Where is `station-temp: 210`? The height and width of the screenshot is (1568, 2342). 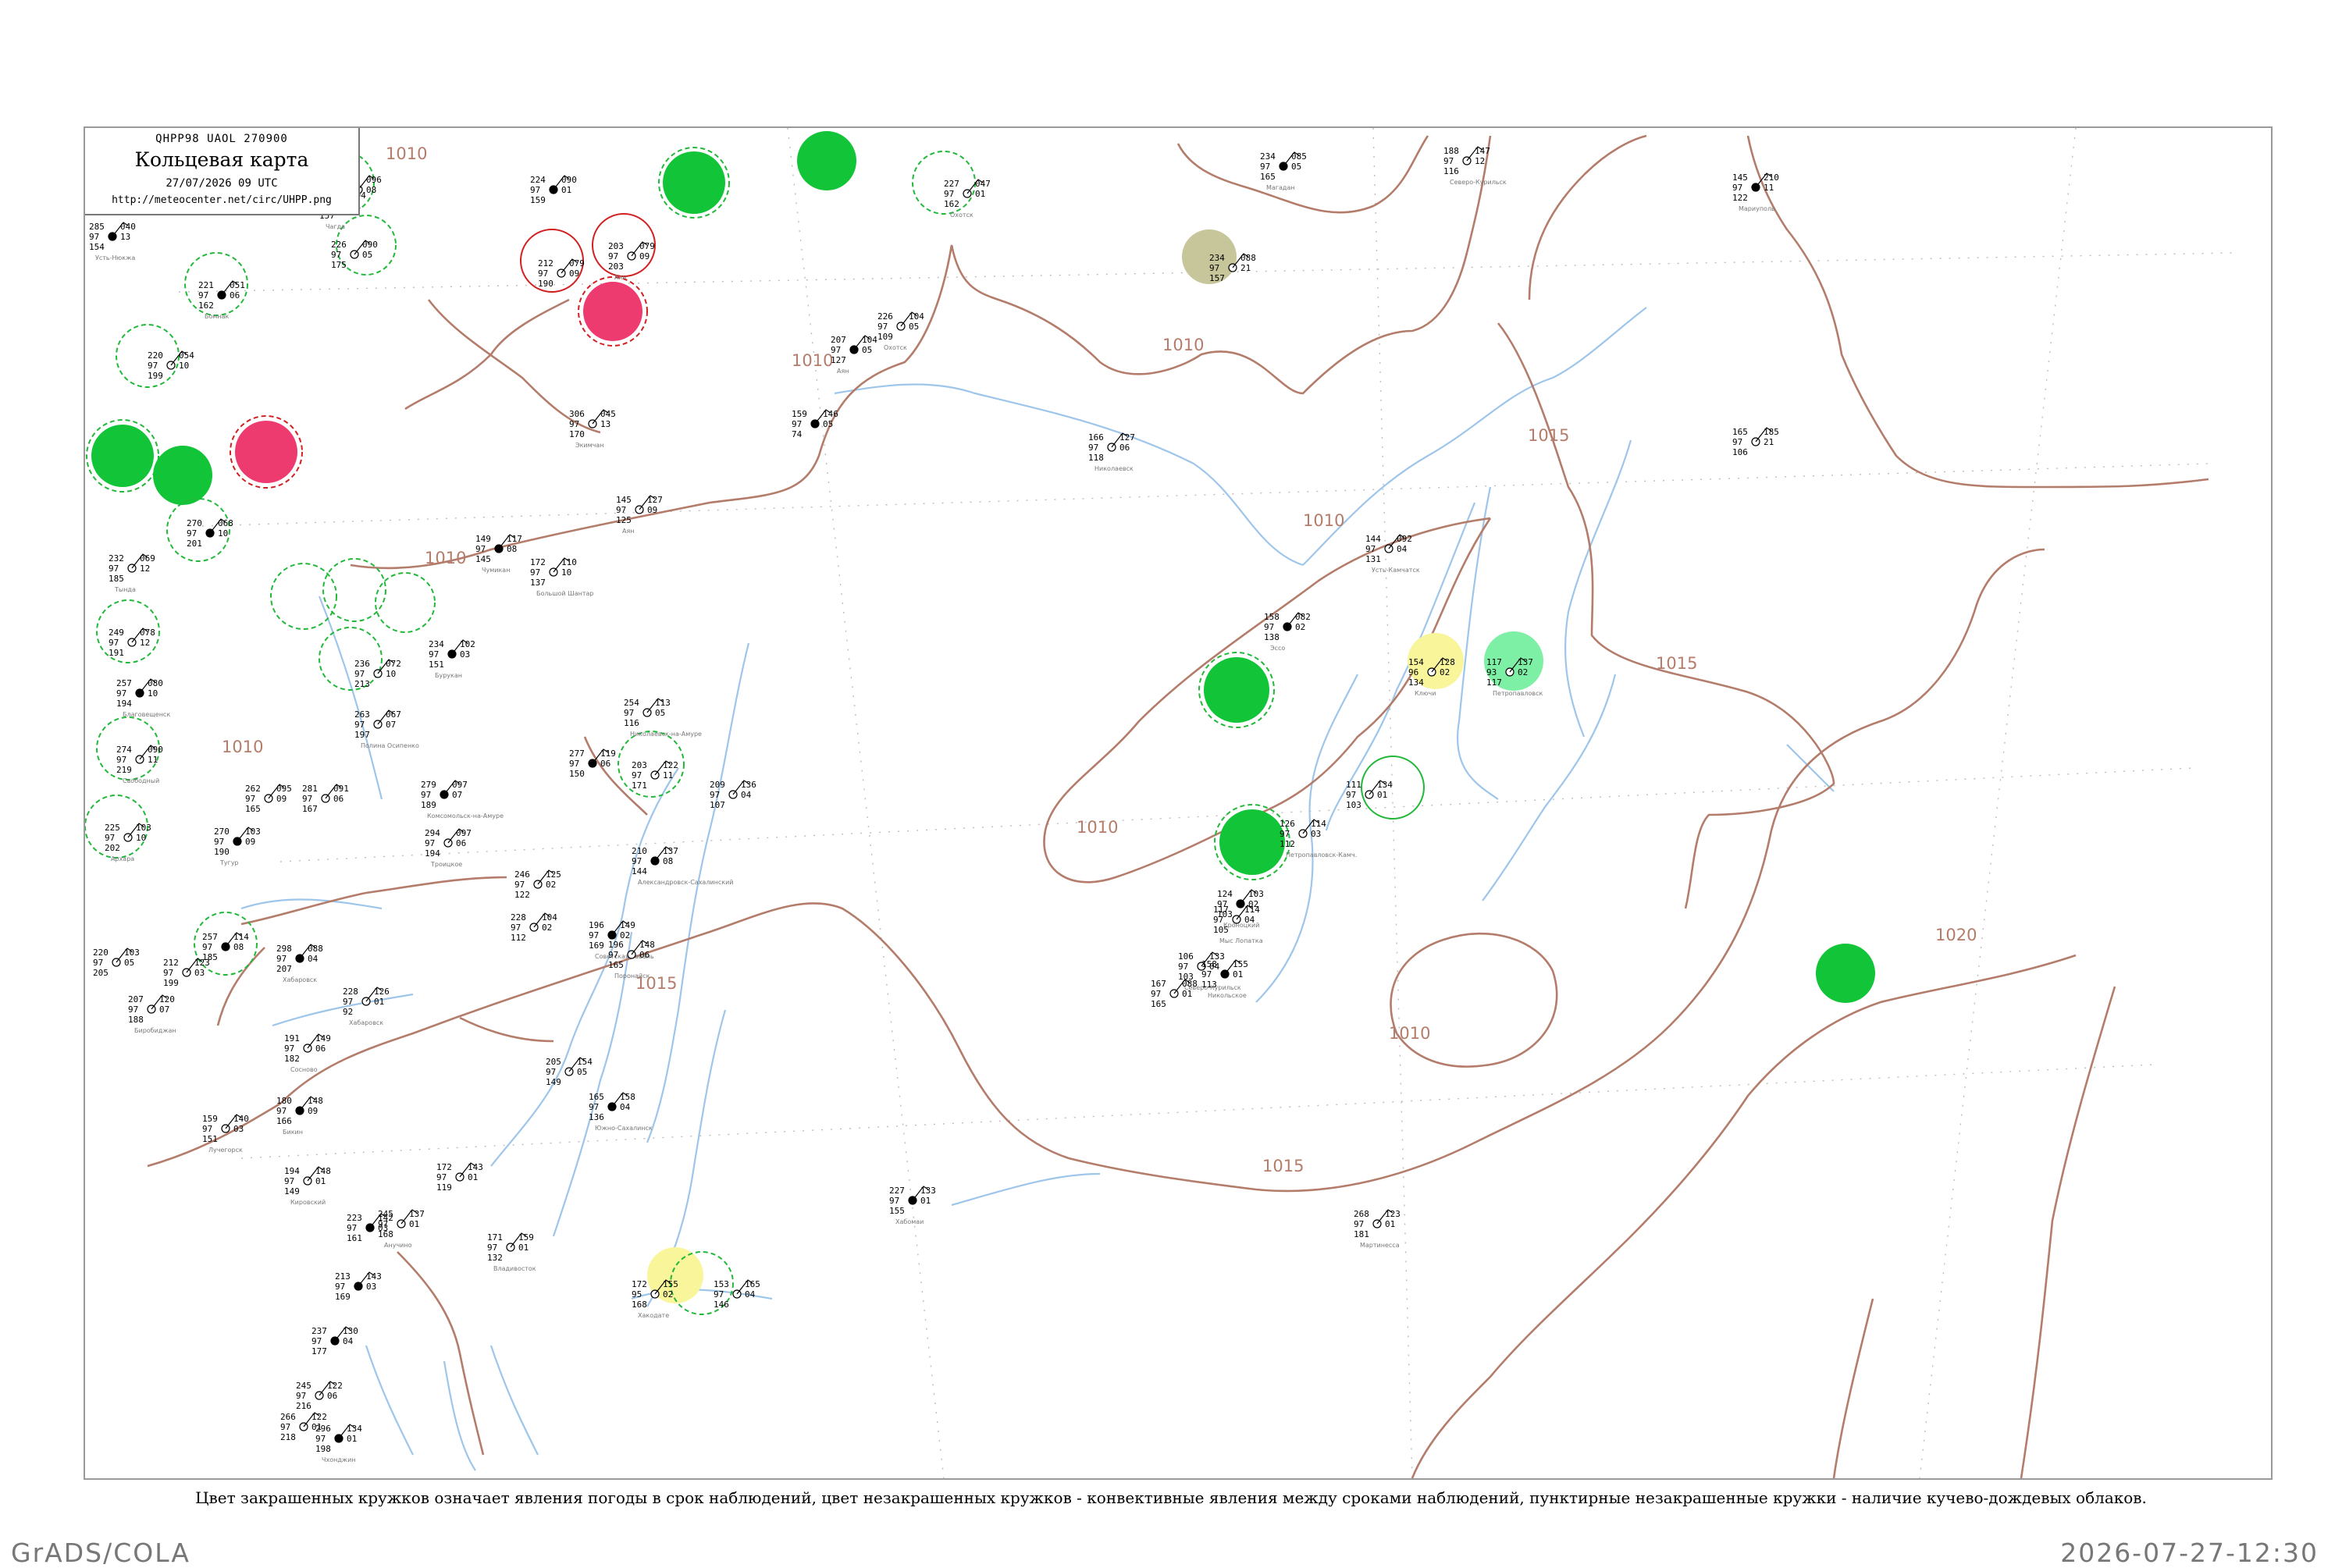 station-temp: 210 is located at coordinates (639, 851).